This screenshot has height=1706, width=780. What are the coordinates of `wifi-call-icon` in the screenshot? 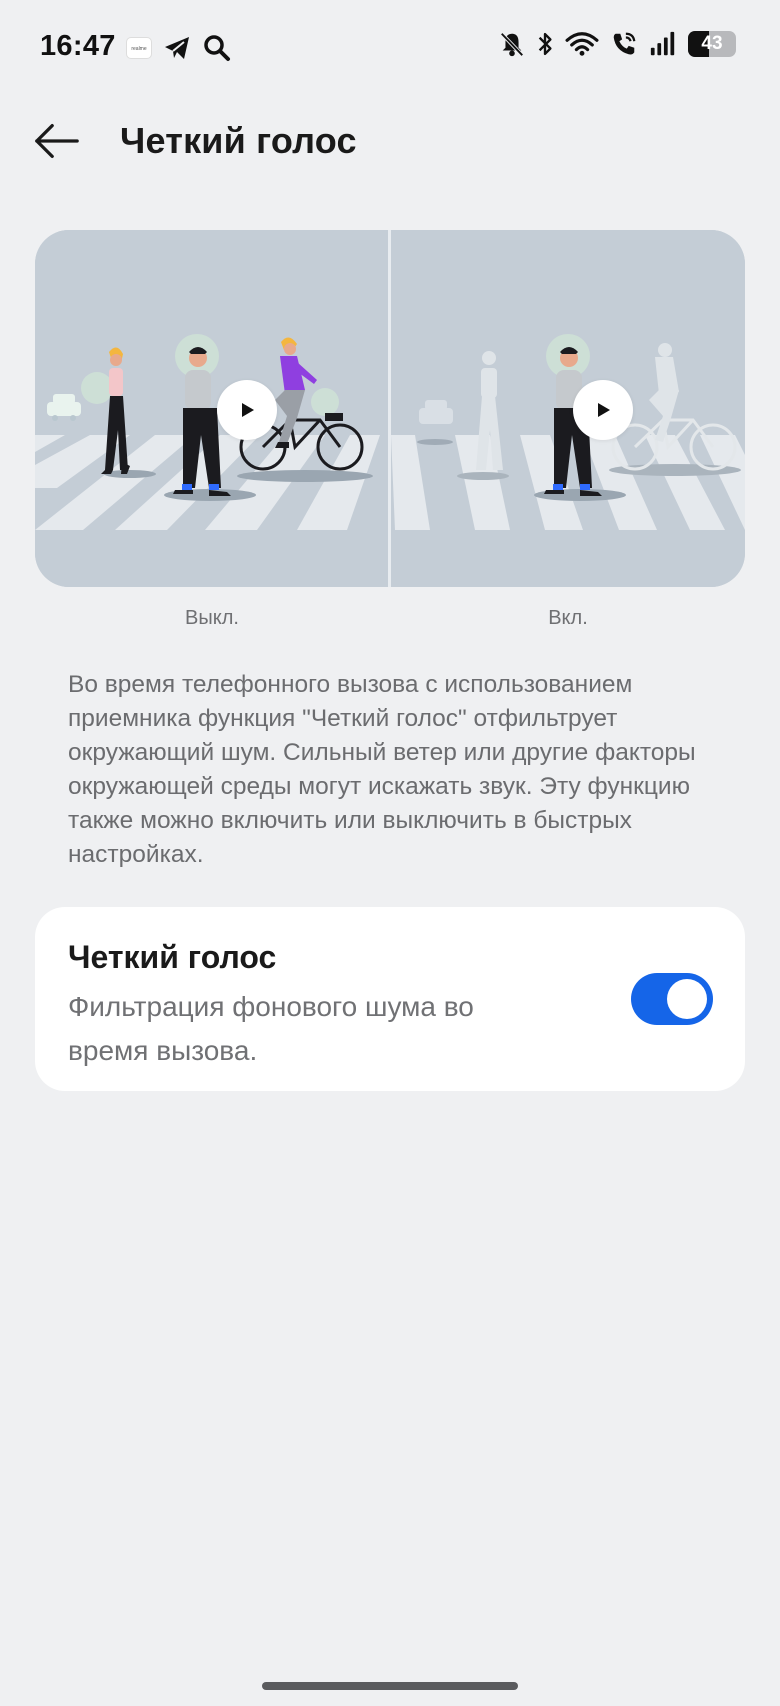 It's located at (624, 43).